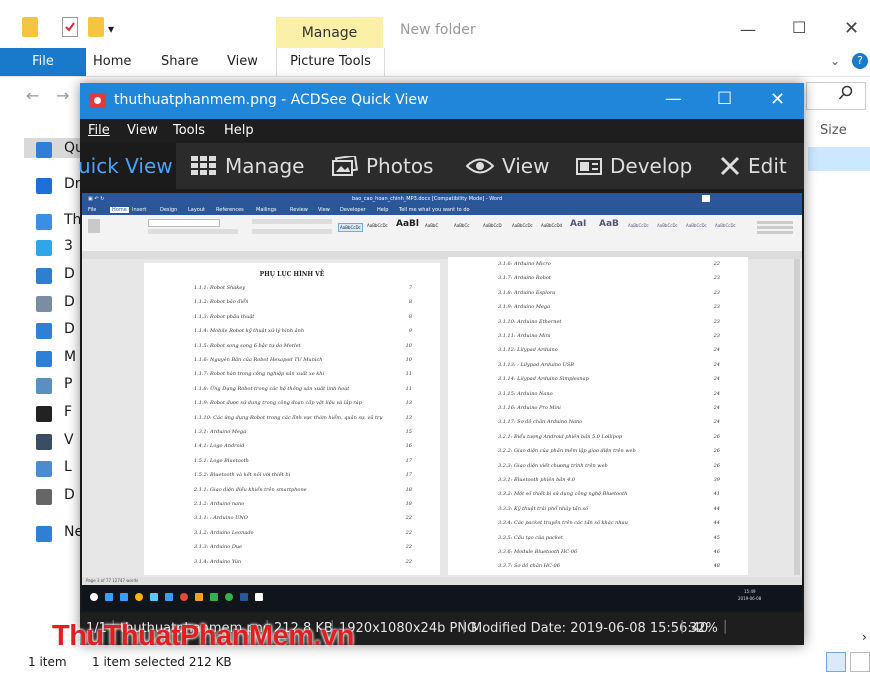 The width and height of the screenshot is (870, 673). Describe the element at coordinates (62, 95) in the screenshot. I see `forward-arrow-icon: →` at that location.